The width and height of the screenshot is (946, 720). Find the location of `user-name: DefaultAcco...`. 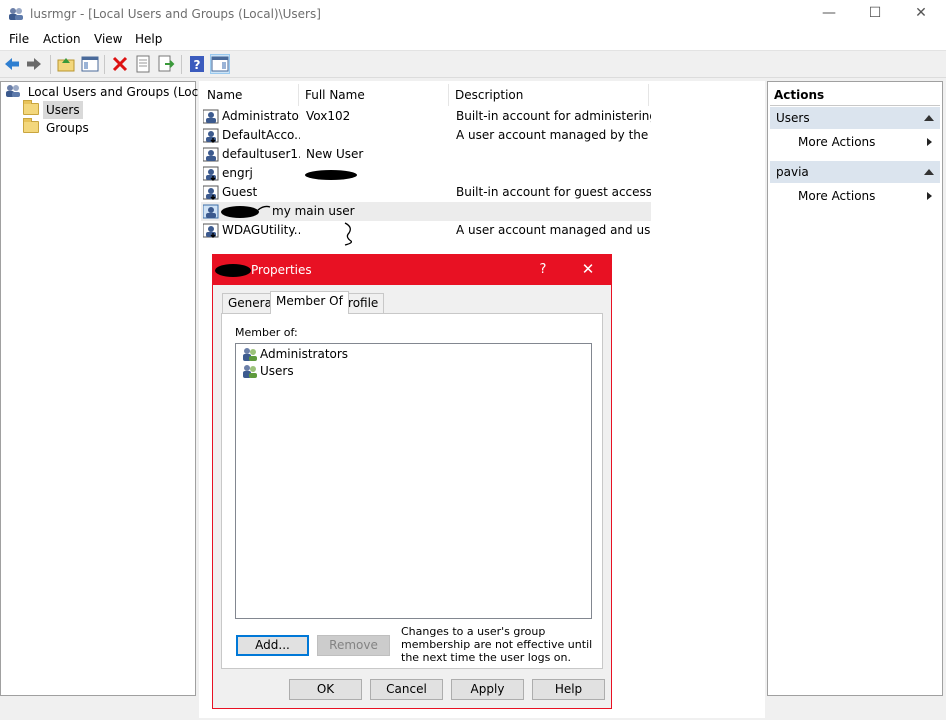

user-name: DefaultAcco... is located at coordinates (261, 135).